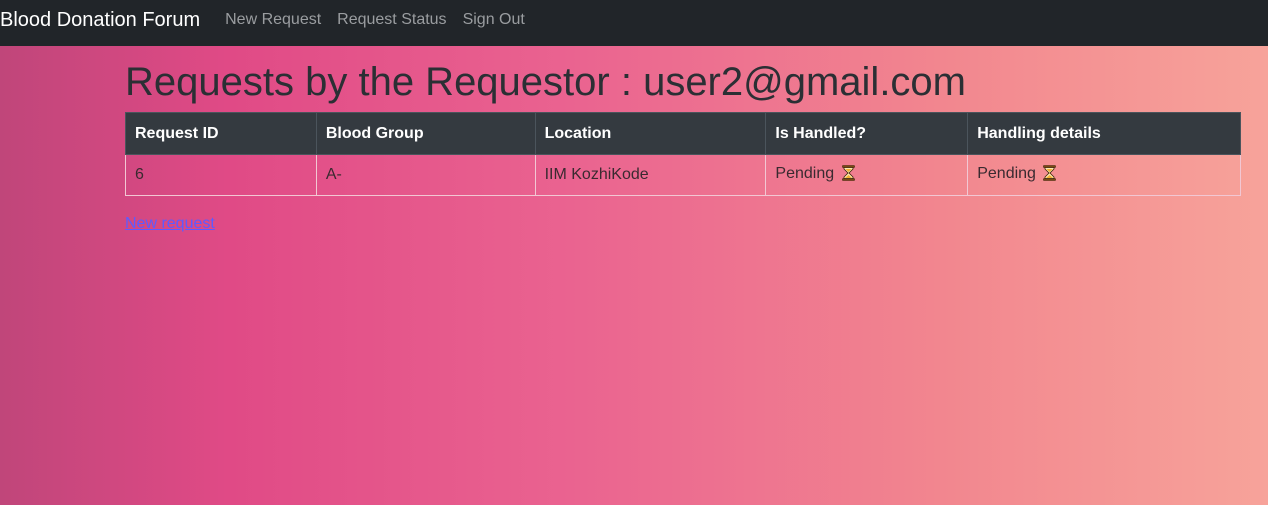  I want to click on header-location: Location, so click(650, 133).